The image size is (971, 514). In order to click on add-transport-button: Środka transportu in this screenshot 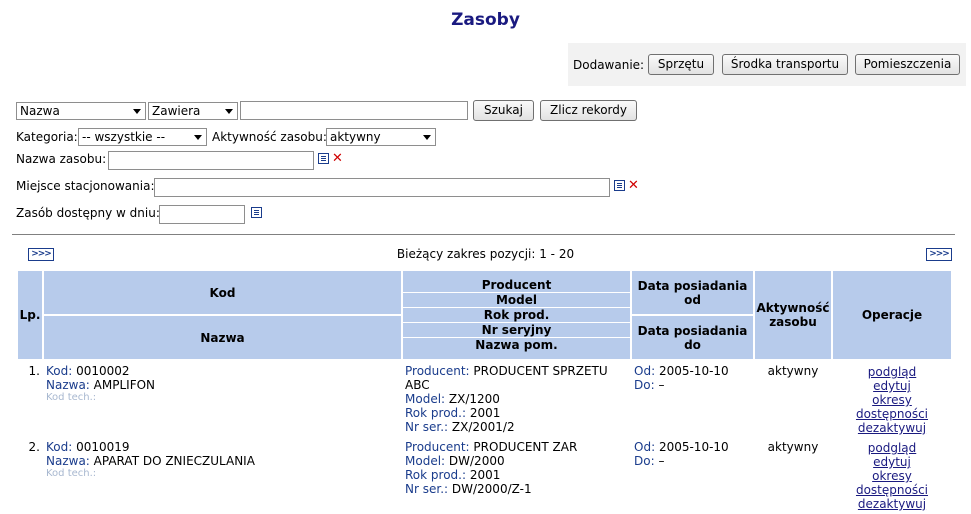, I will do `click(785, 64)`.